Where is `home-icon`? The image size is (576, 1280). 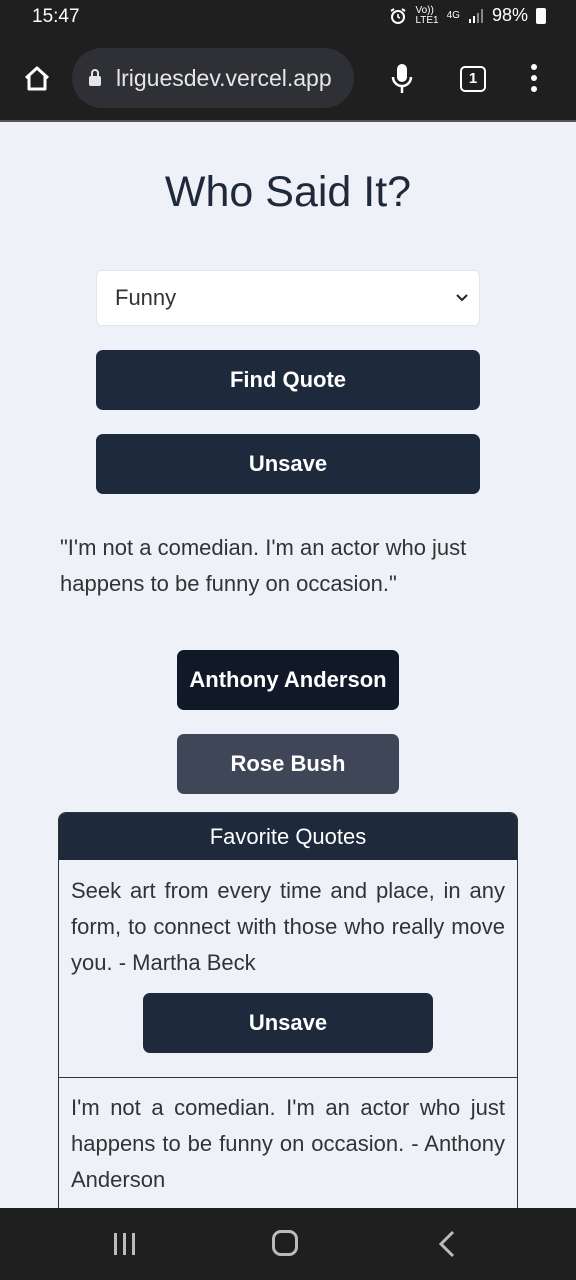
home-icon is located at coordinates (37, 79).